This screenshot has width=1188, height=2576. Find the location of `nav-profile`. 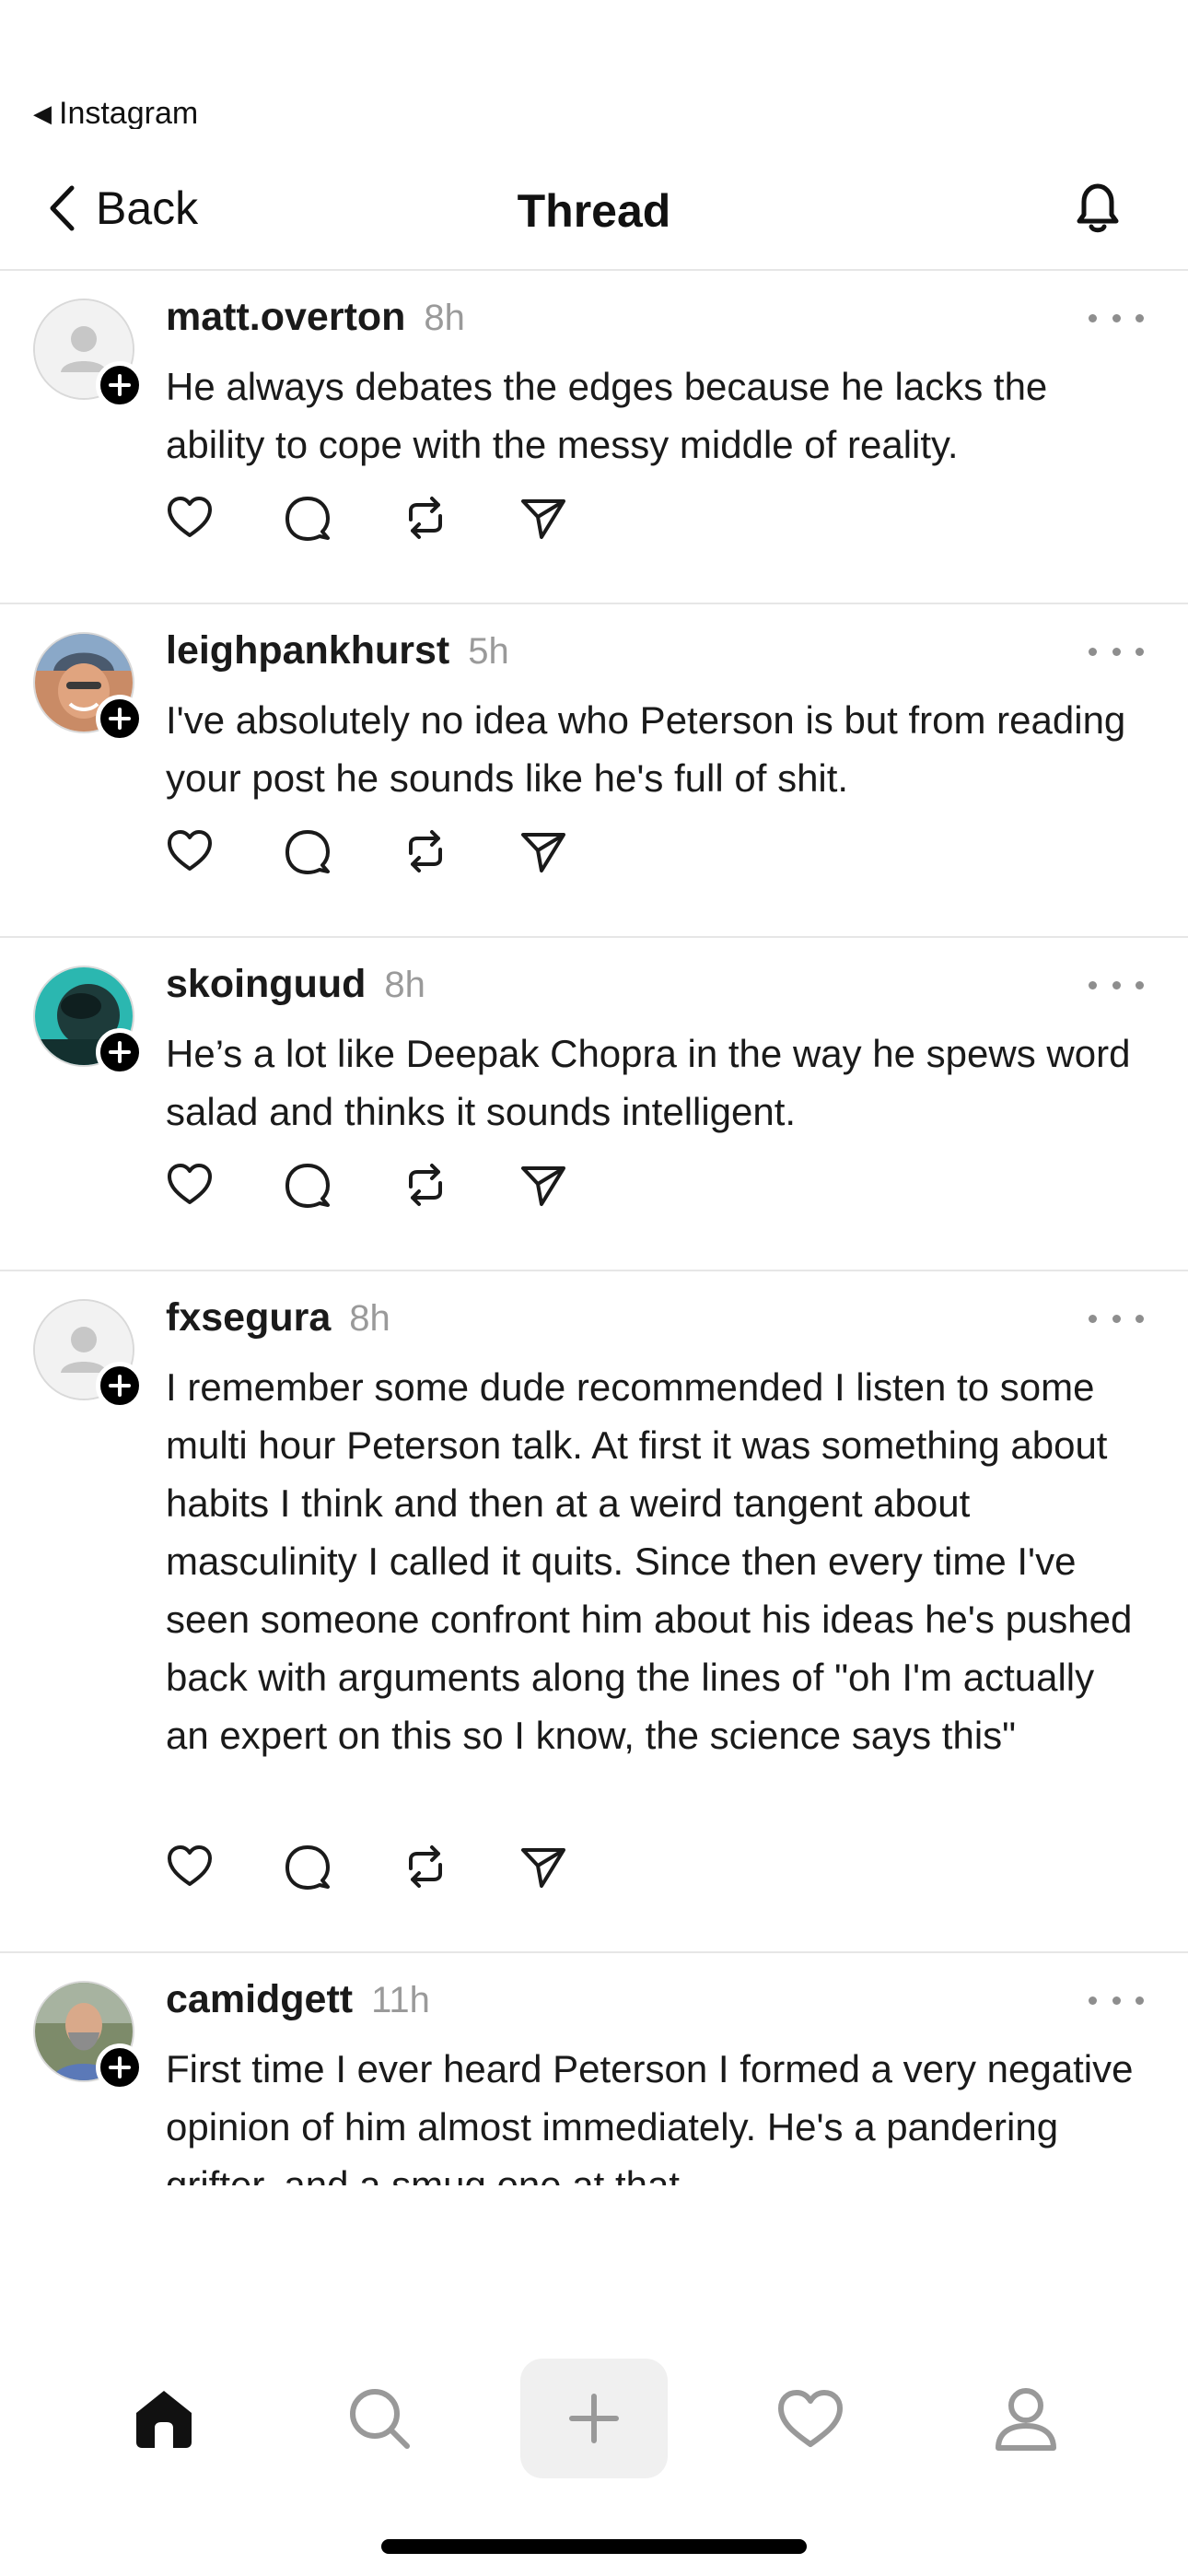

nav-profile is located at coordinates (1026, 2418).